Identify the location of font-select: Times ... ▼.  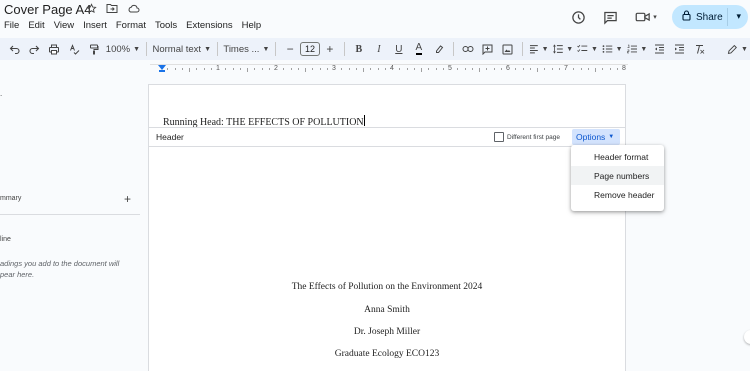
(246, 49).